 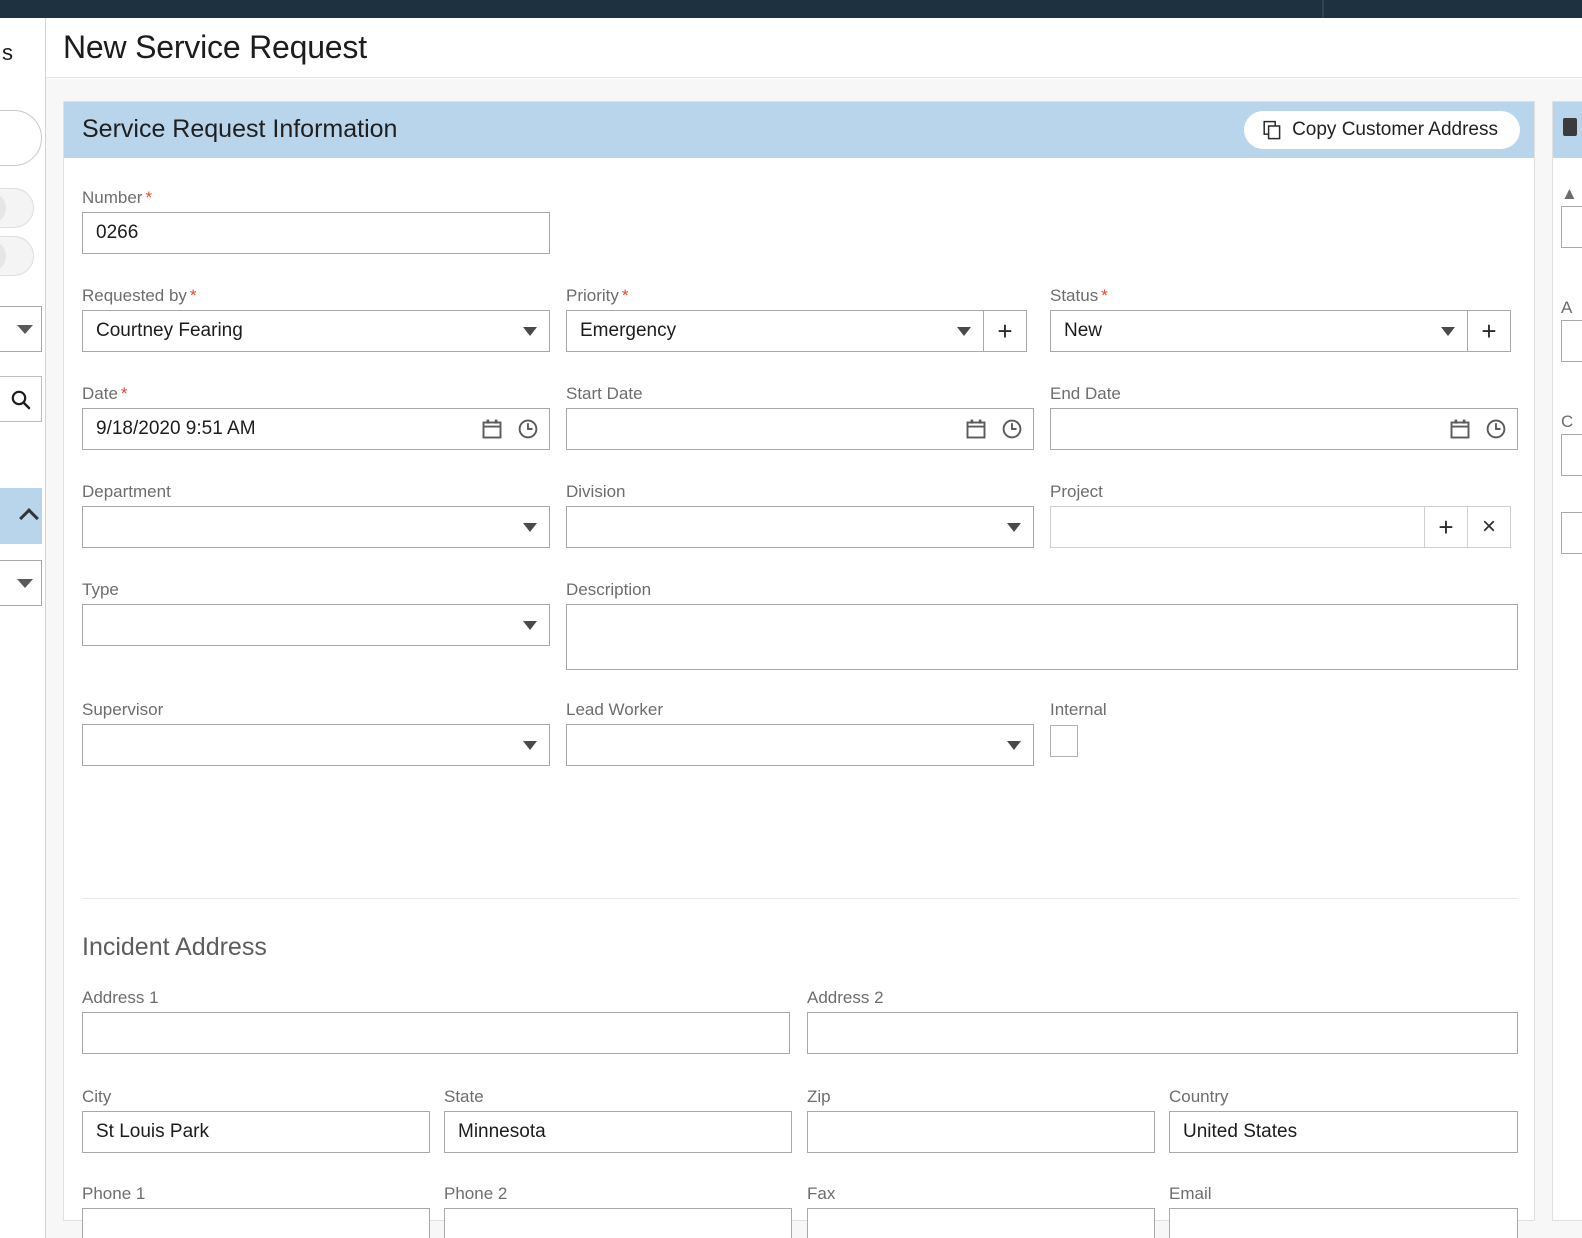 What do you see at coordinates (100, 589) in the screenshot?
I see `field-type-label: Type` at bounding box center [100, 589].